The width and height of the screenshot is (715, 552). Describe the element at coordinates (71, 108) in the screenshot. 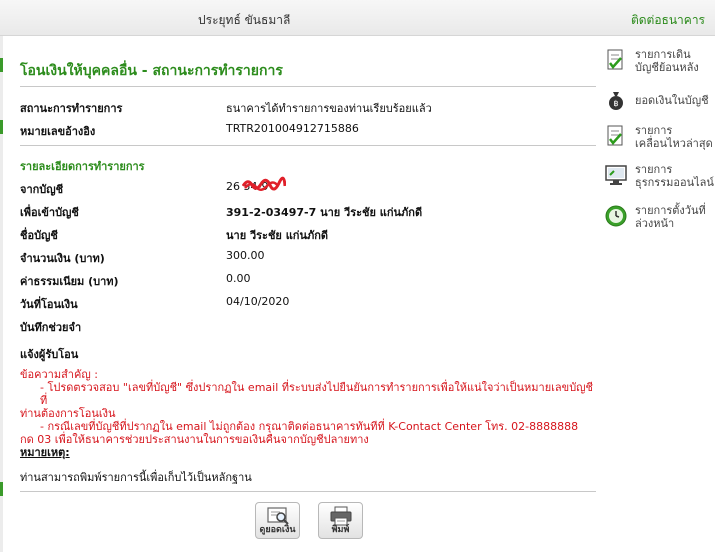

I see `status-label: สถานะการทำรายการ` at that location.